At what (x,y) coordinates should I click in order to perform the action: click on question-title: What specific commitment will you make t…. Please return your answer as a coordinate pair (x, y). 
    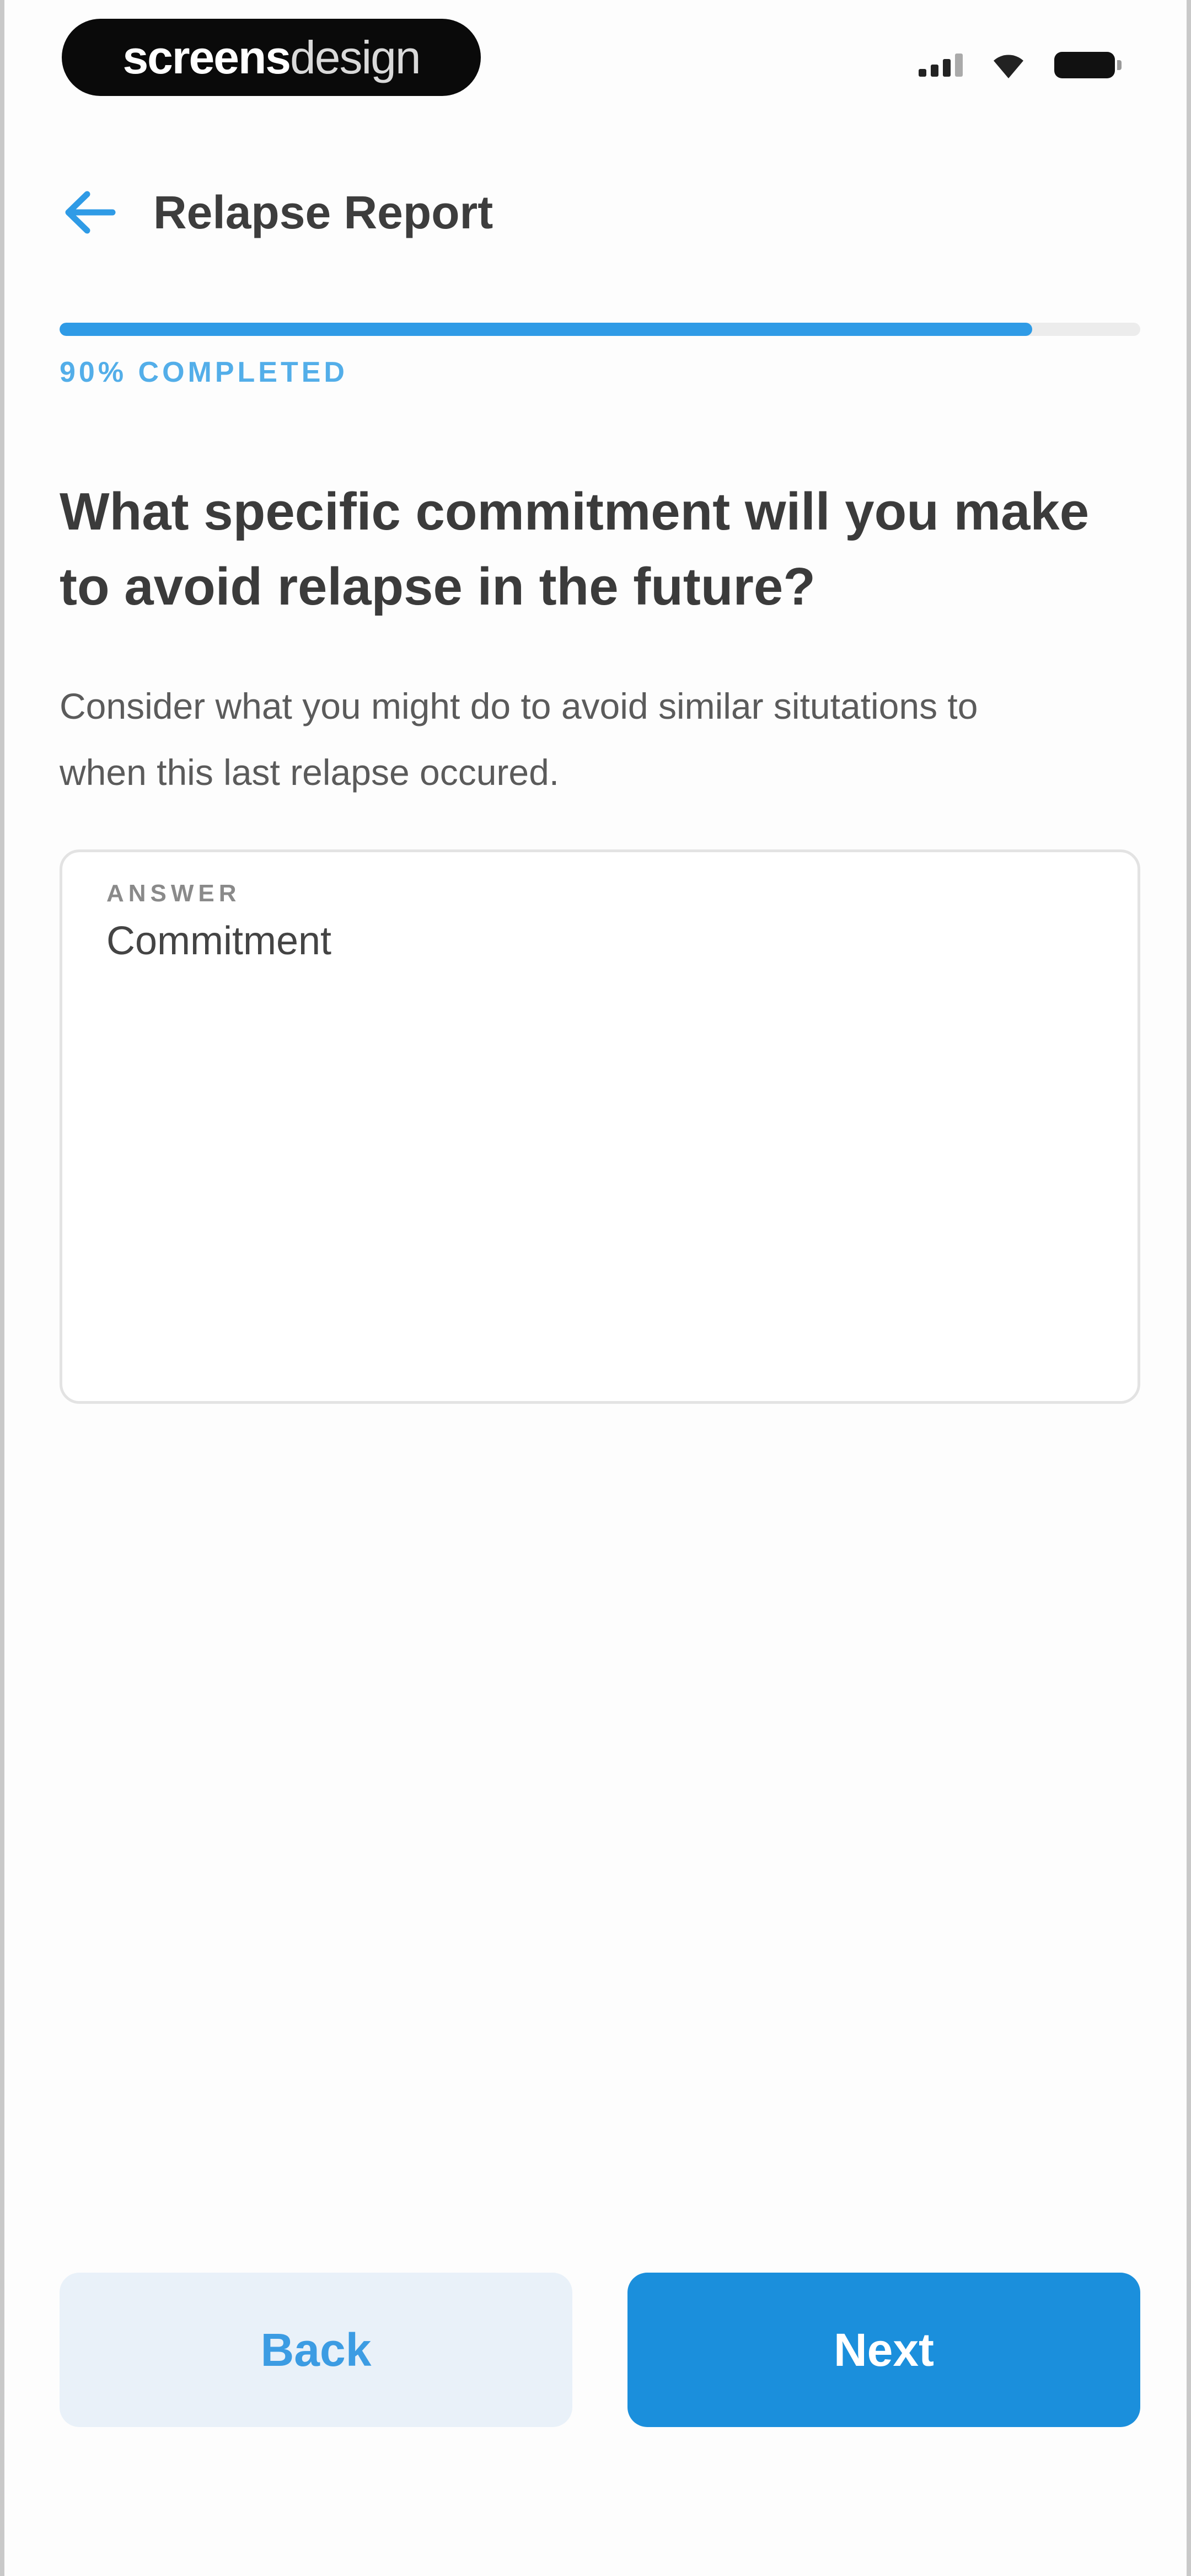
    Looking at the image, I should click on (575, 549).